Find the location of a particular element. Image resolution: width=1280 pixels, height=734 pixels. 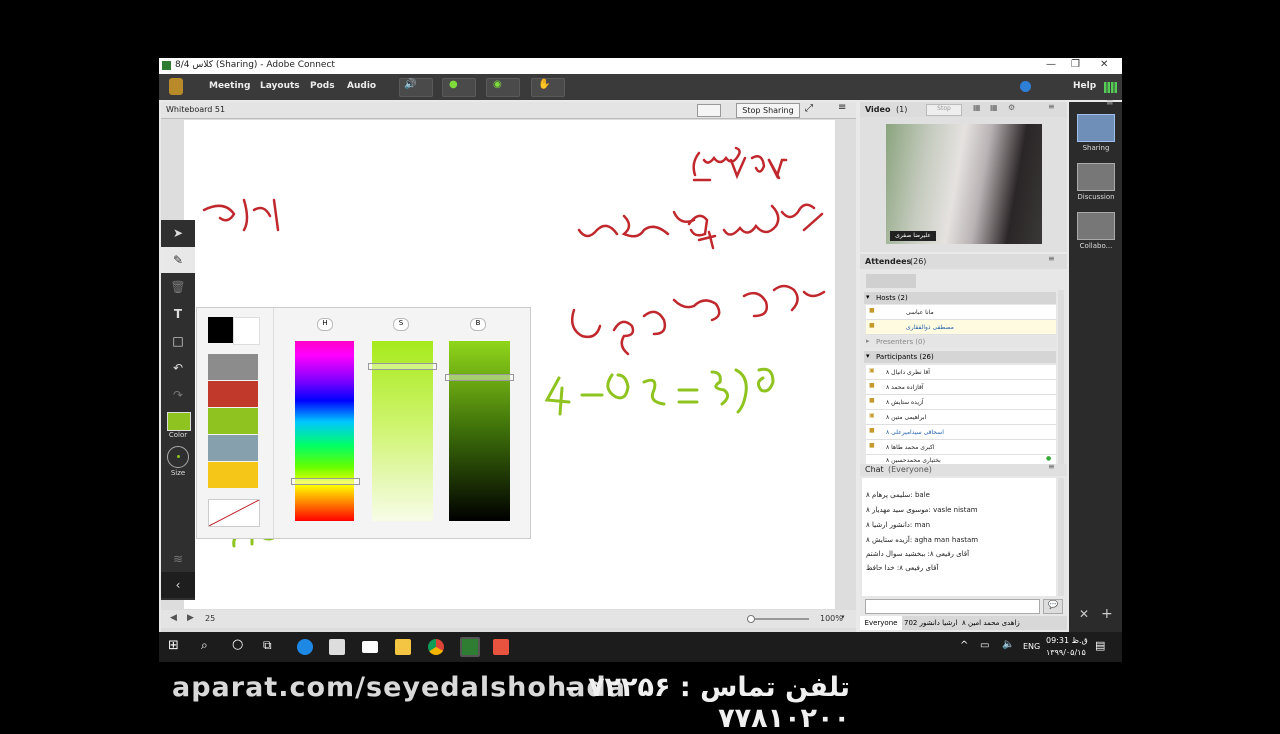

task-view-icon: ⧉ is located at coordinates (267, 645).